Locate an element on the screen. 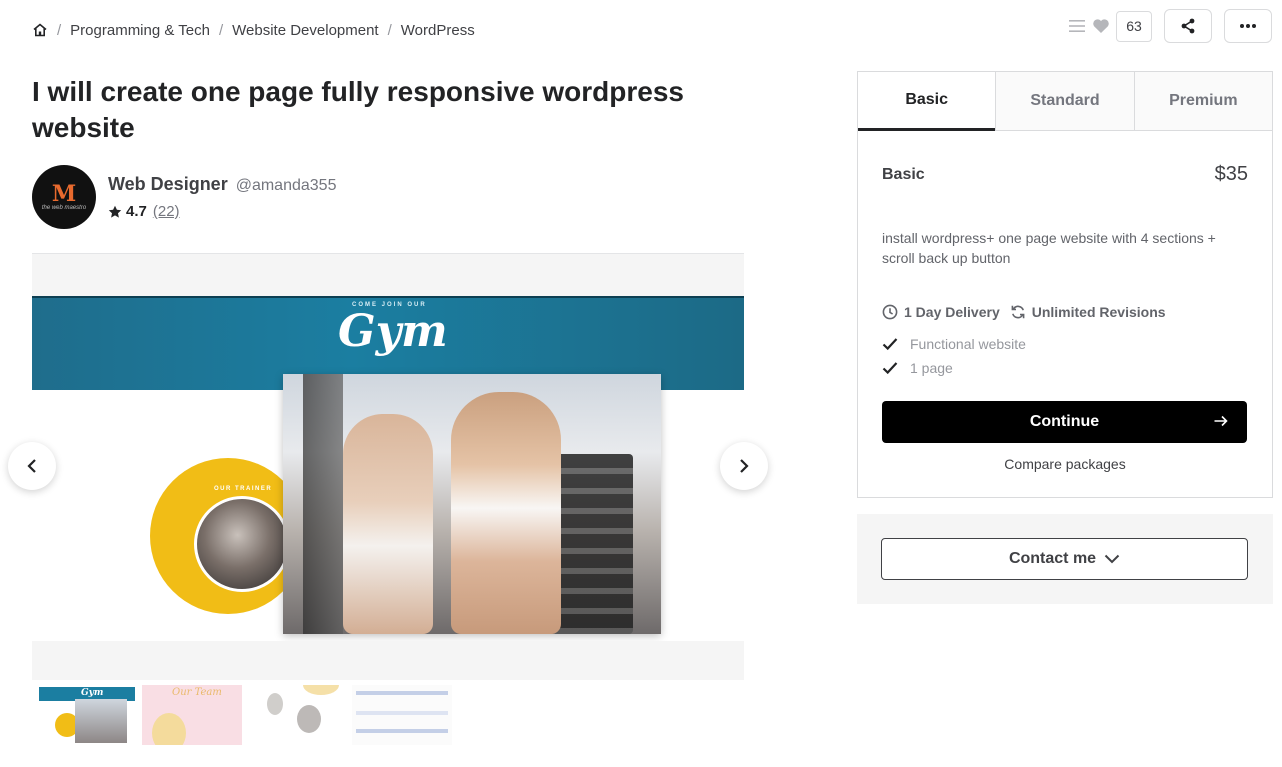 The width and height of the screenshot is (1282, 767). chevron-left-icon is located at coordinates (31, 466).